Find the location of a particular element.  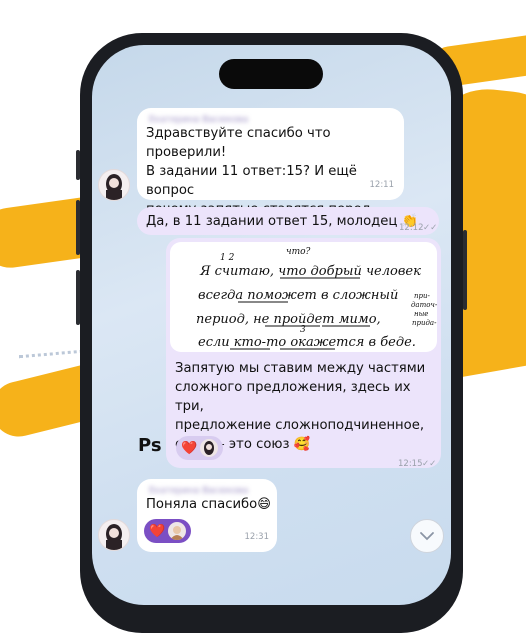

message-time: 12:31 is located at coordinates (257, 537).